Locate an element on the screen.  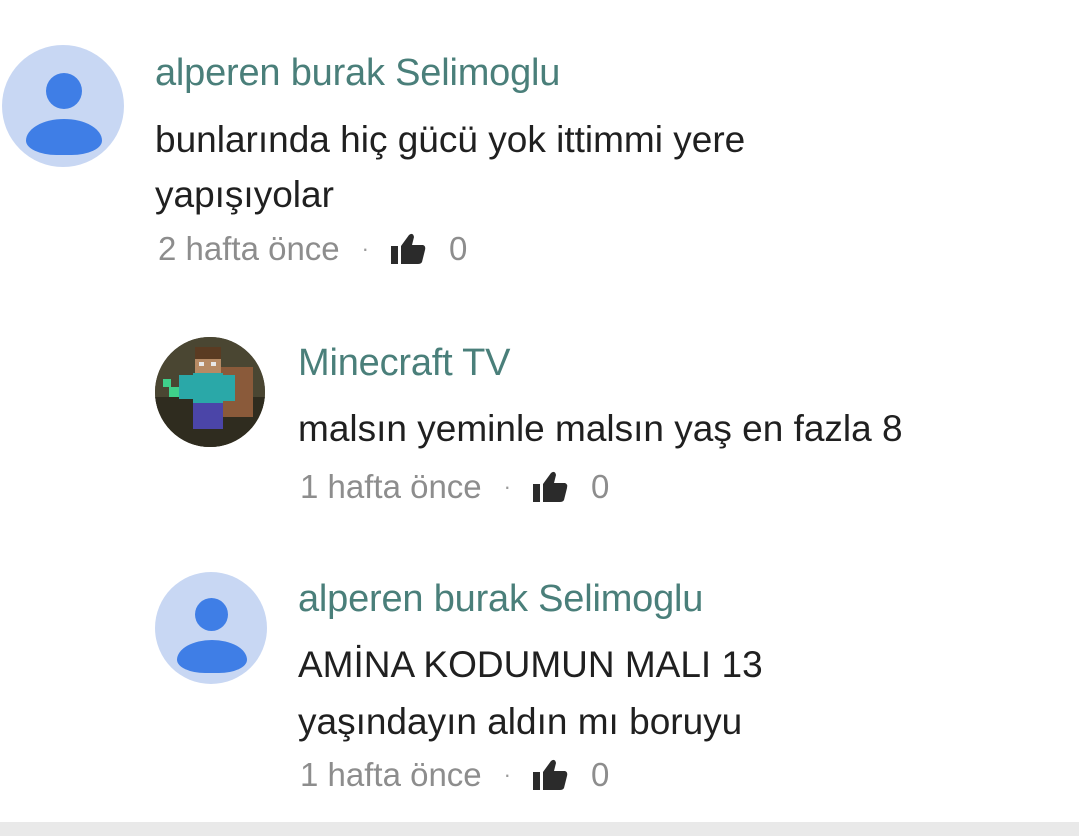
comment-text-line-2: yaşındayın aldın mı boruyu is located at coordinates (520, 721).